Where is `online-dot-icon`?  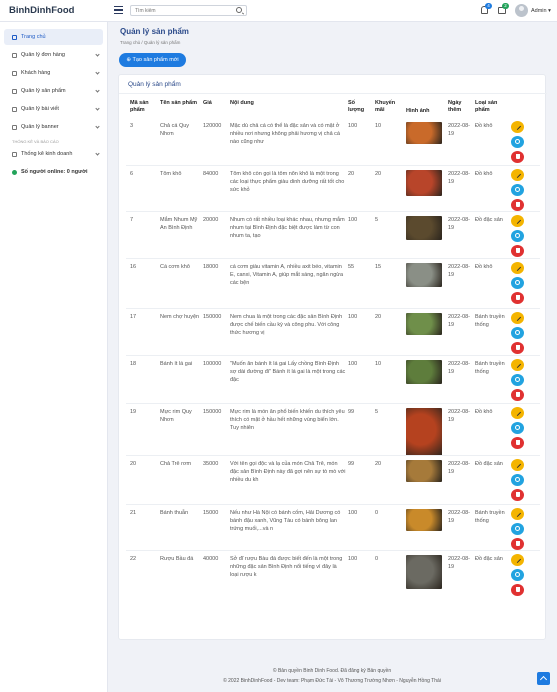 online-dot-icon is located at coordinates (14, 172).